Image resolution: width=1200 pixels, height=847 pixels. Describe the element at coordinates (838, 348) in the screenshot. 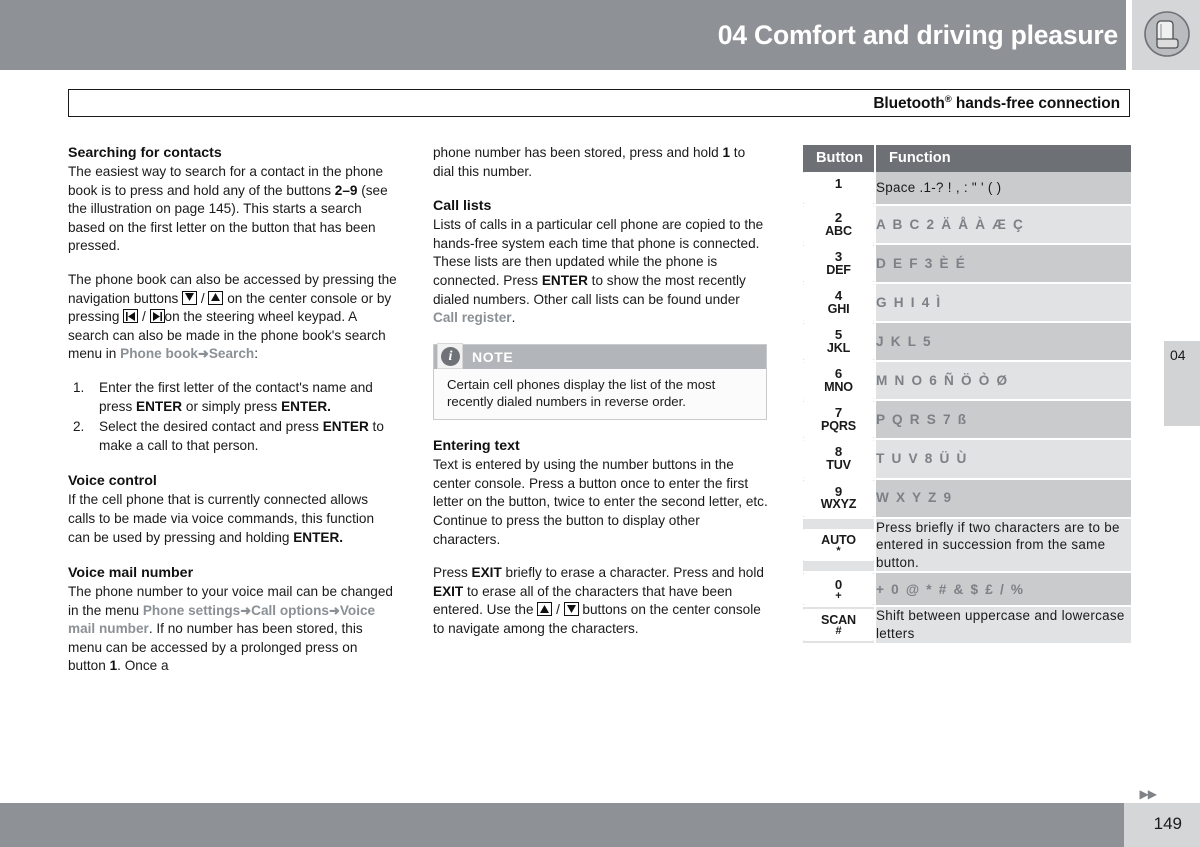

I see `keycap-secondary-label: JKL` at that location.